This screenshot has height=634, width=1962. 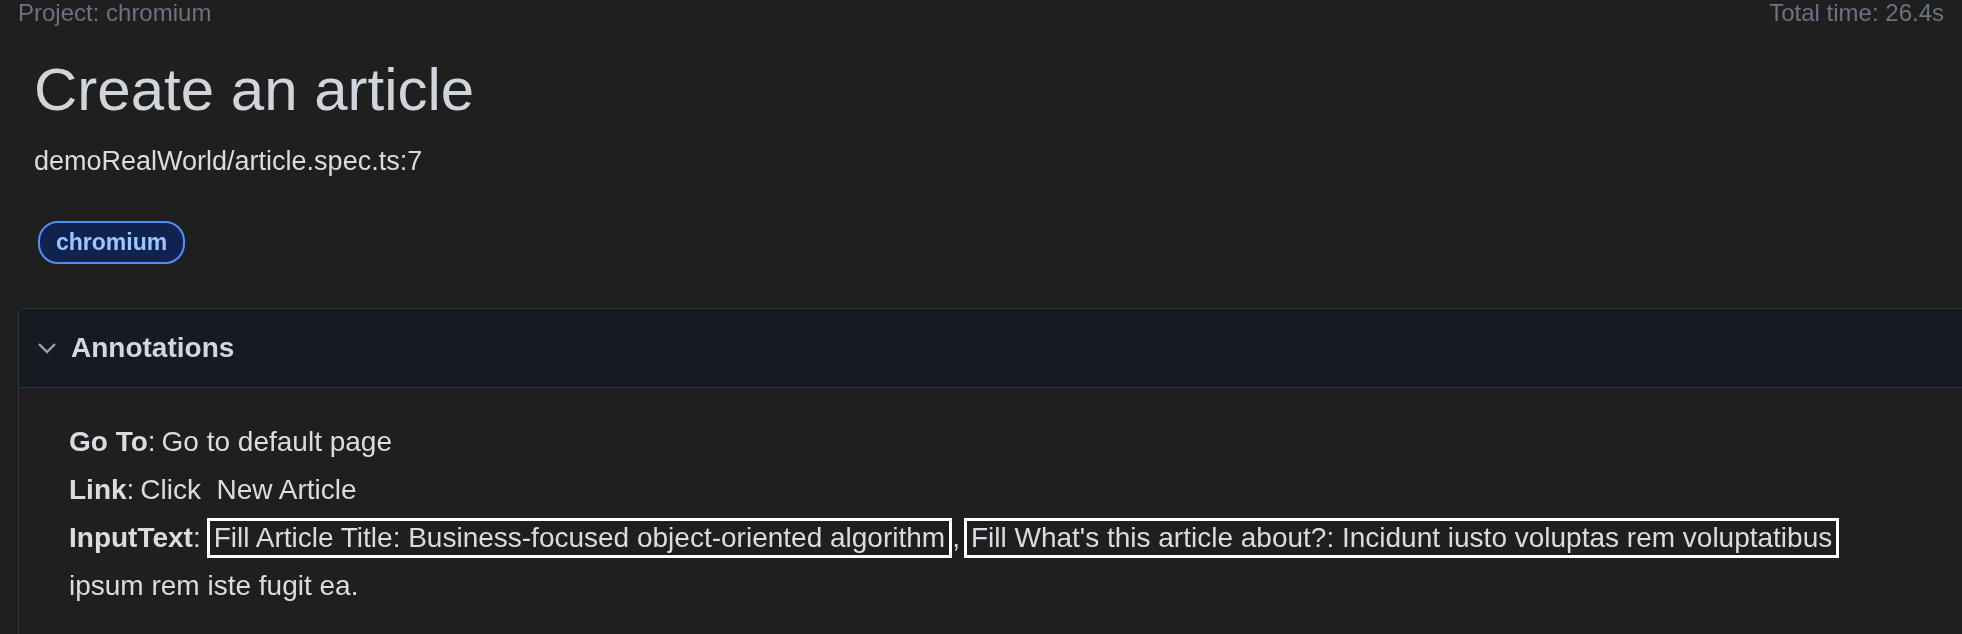 I want to click on highlighted-annotation: Fill What's this article about?: Incidunt iusto voluptas rem voluptatibus, so click(x=1401, y=538).